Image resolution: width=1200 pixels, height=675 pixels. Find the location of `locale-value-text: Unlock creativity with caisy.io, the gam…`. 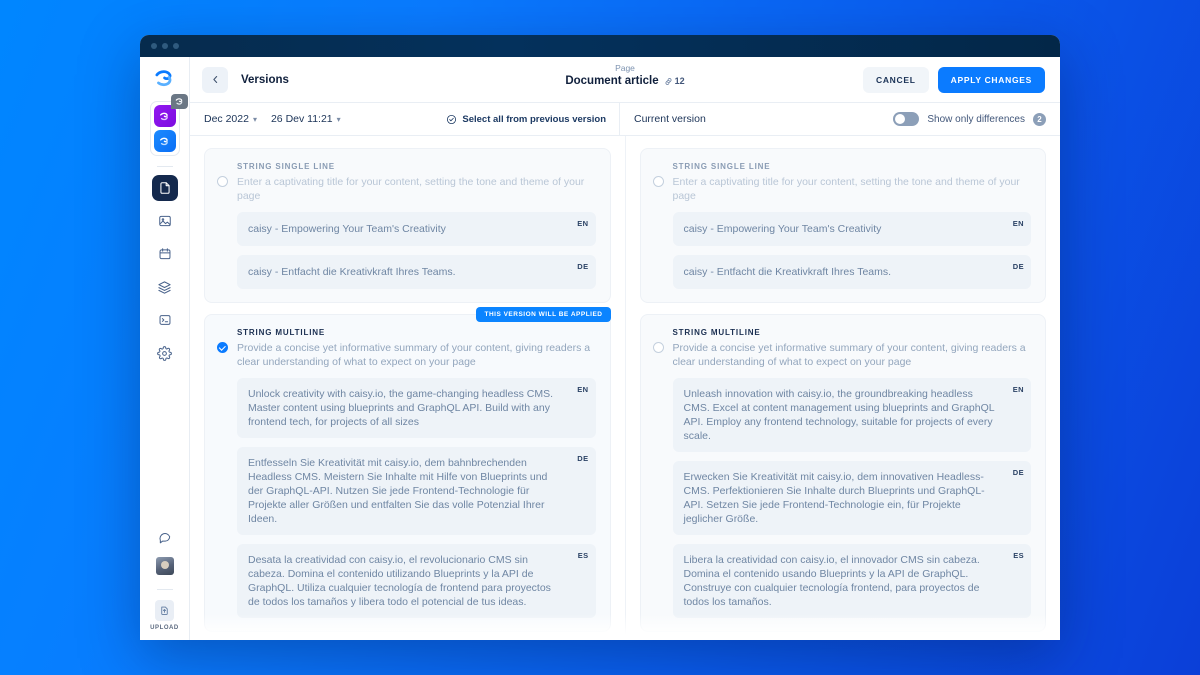

locale-value-text: Unlock creativity with caisy.io, the gam… is located at coordinates (401, 408).